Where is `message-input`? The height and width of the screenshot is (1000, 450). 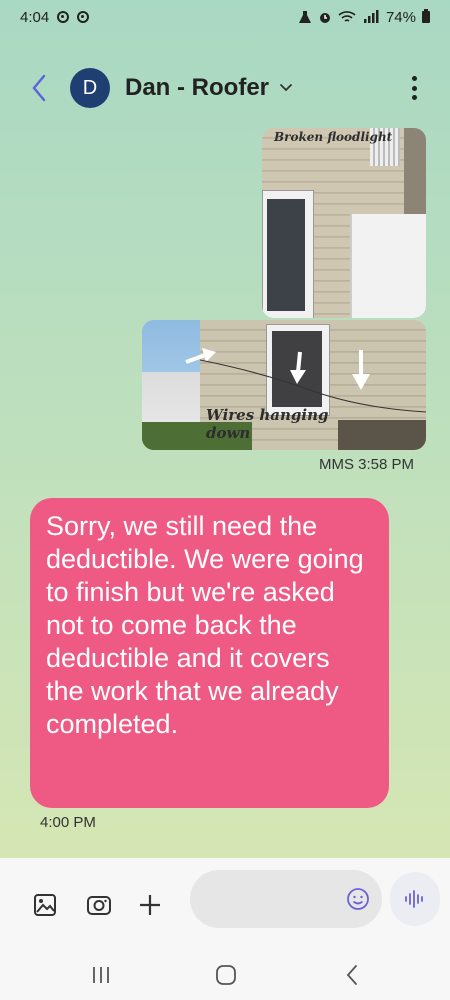 message-input is located at coordinates (286, 899).